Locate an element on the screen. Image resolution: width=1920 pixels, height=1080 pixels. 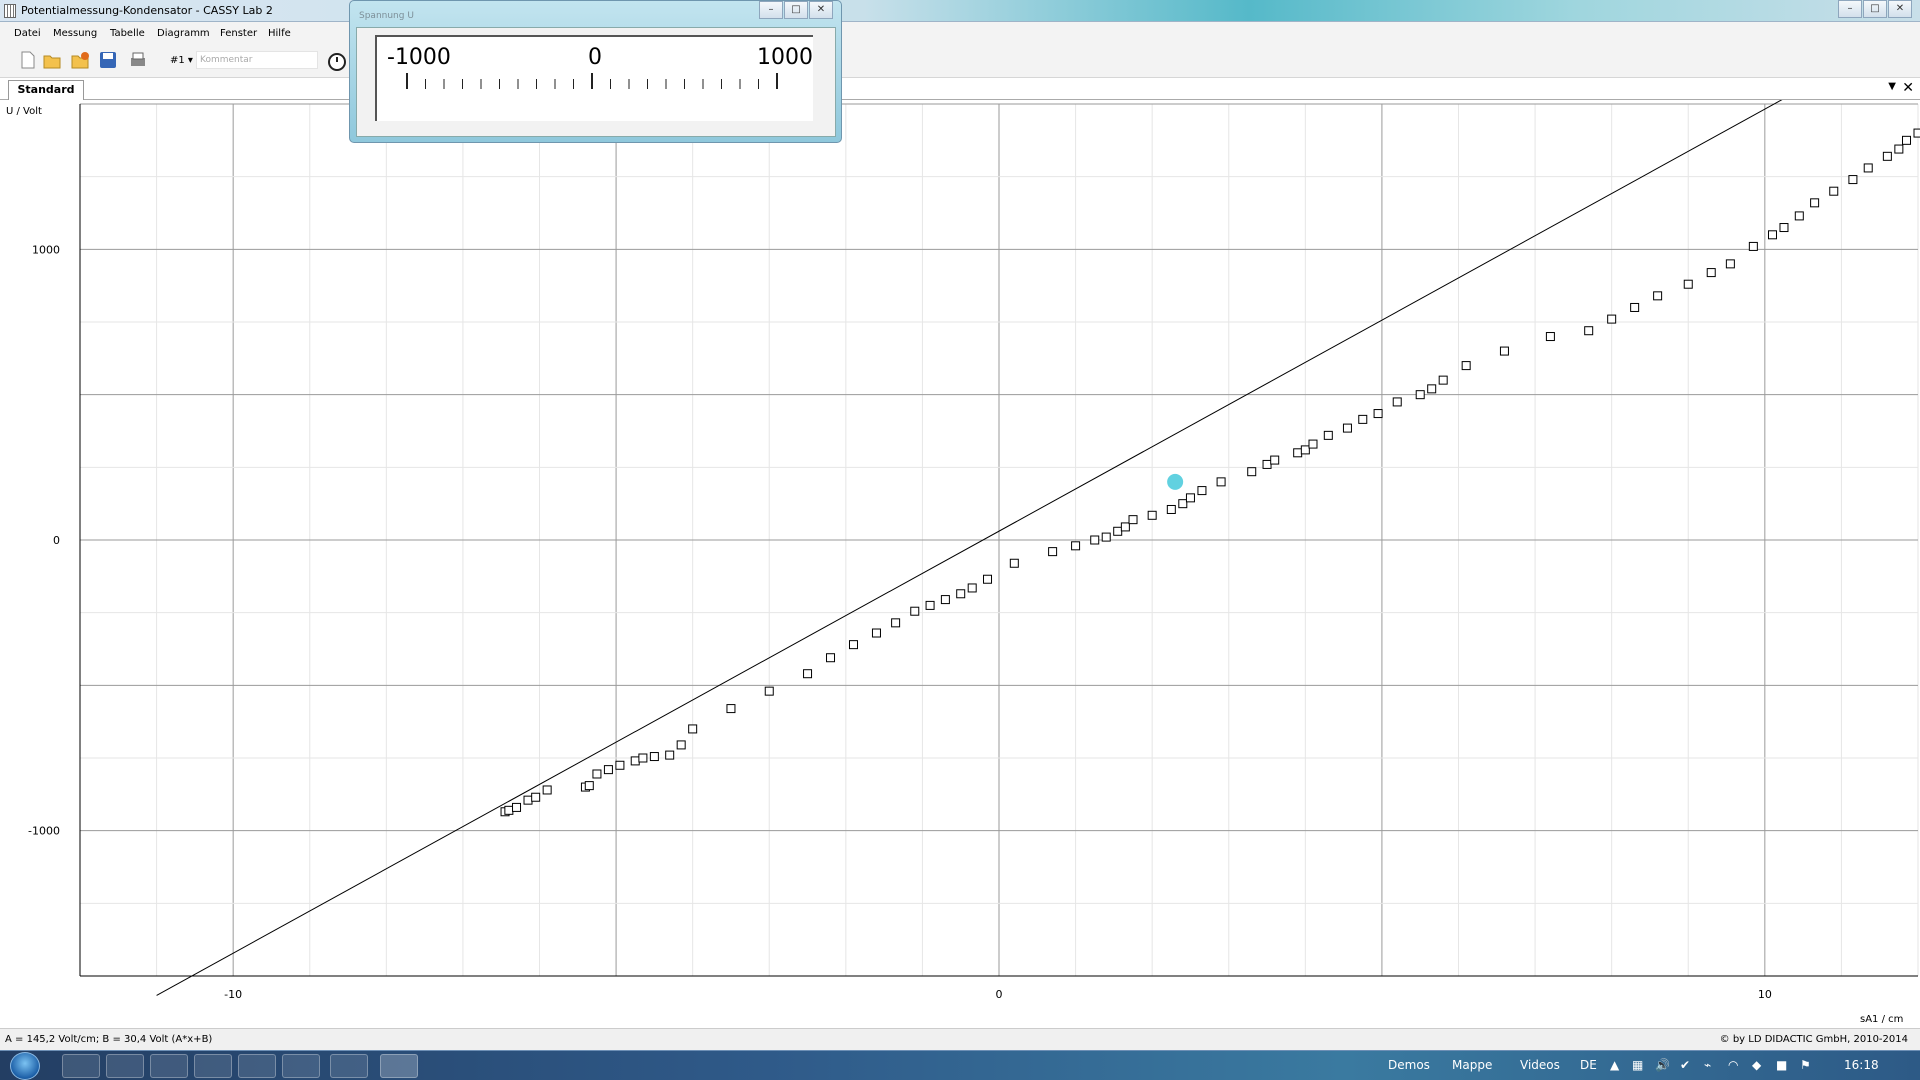
media-task-icon is located at coordinates (125, 1066).